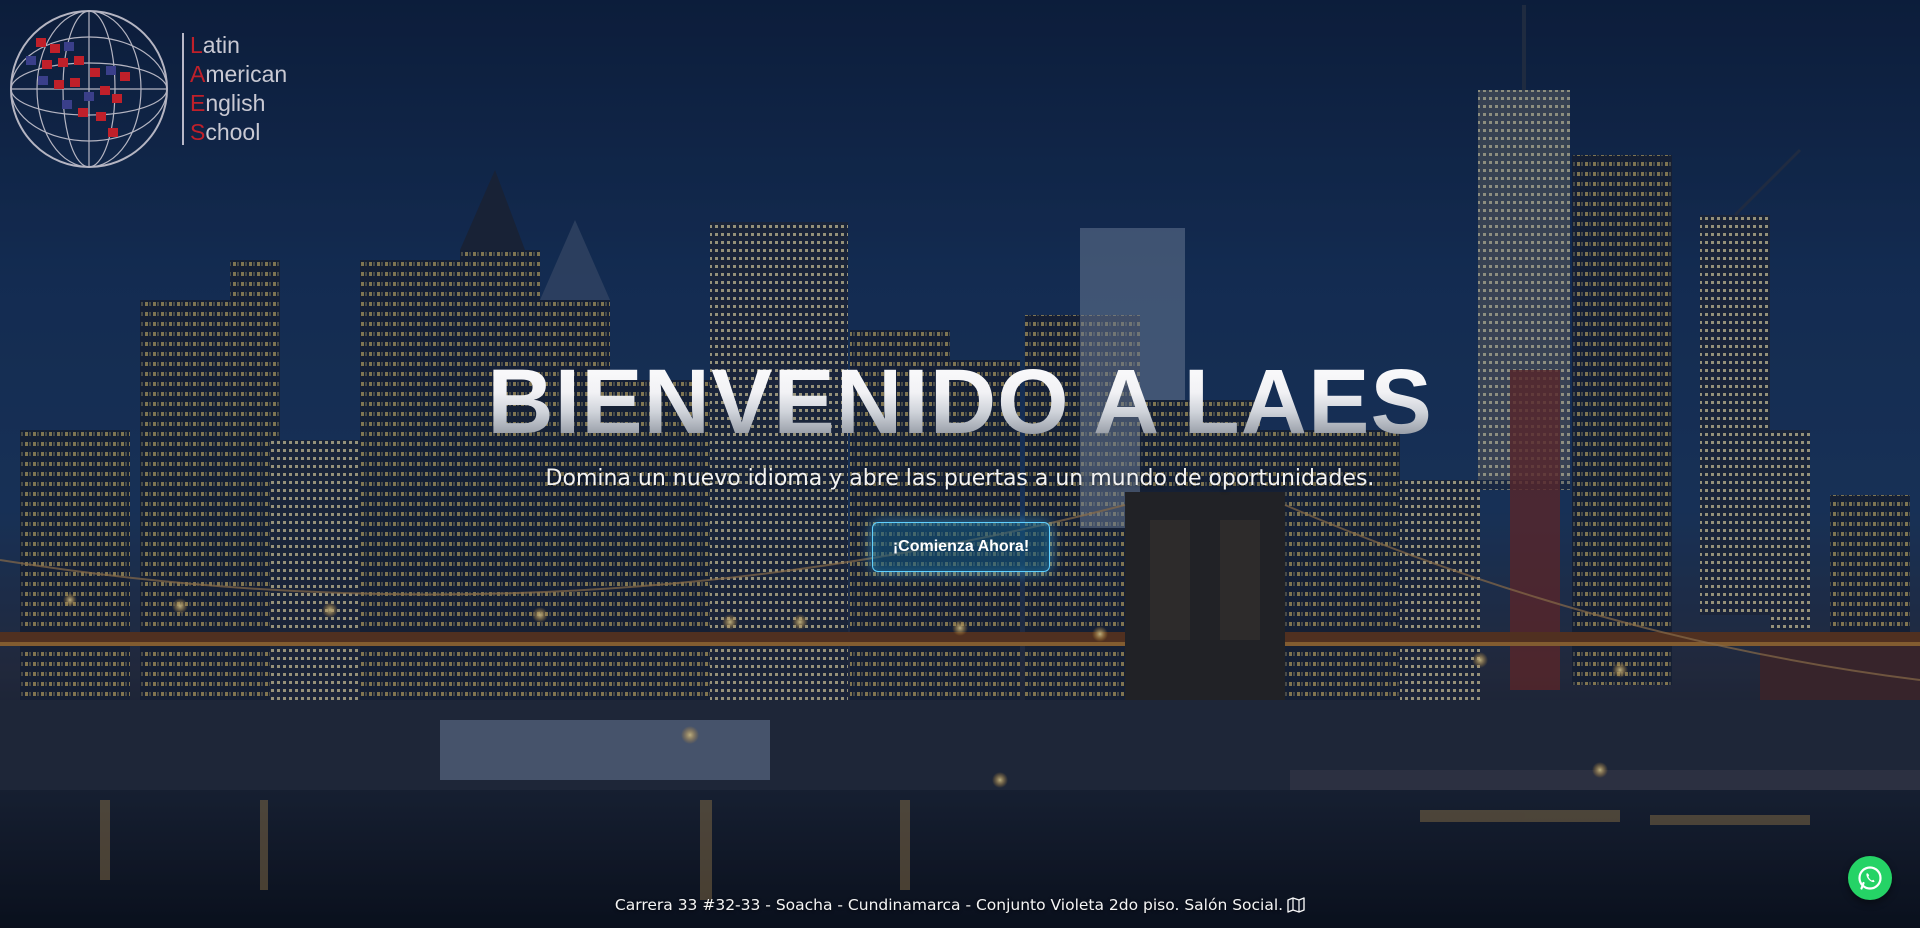 Image resolution: width=1920 pixels, height=928 pixels. Describe the element at coordinates (239, 74) in the screenshot. I see `logo-line-american: American` at that location.